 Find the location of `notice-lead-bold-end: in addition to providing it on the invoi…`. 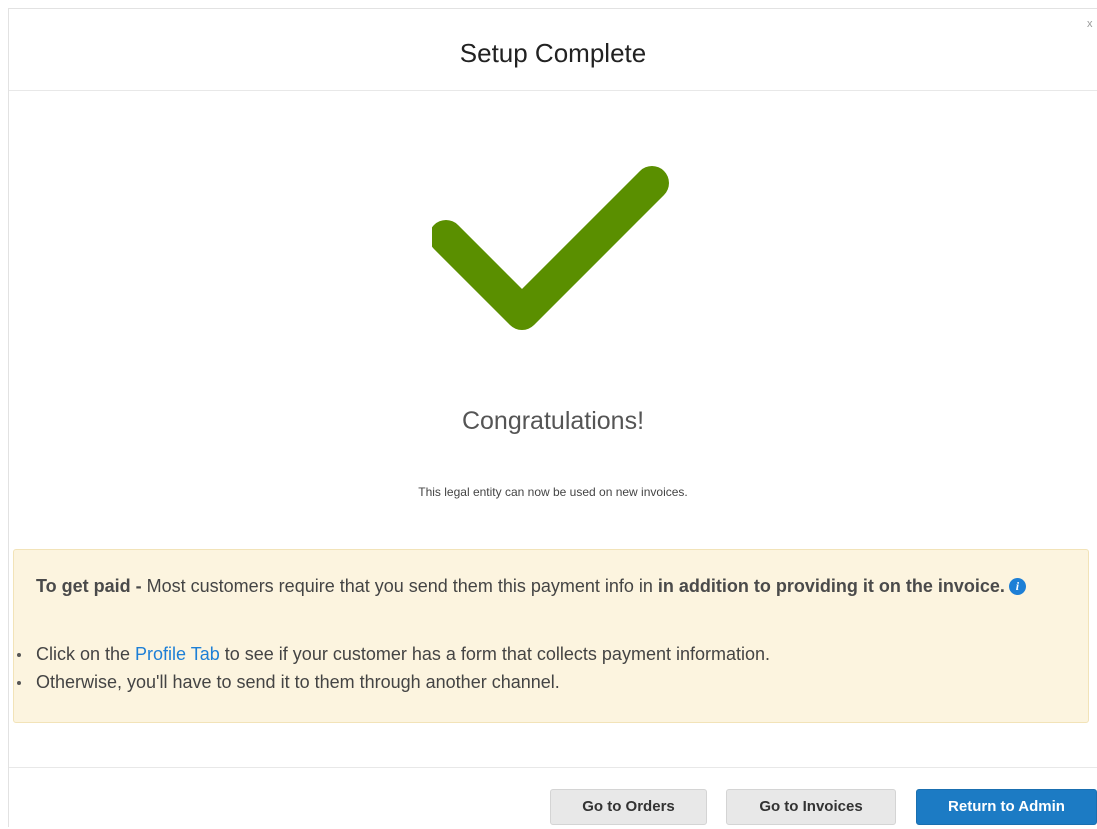

notice-lead-bold-end: in addition to providing it on the invoi… is located at coordinates (831, 586).